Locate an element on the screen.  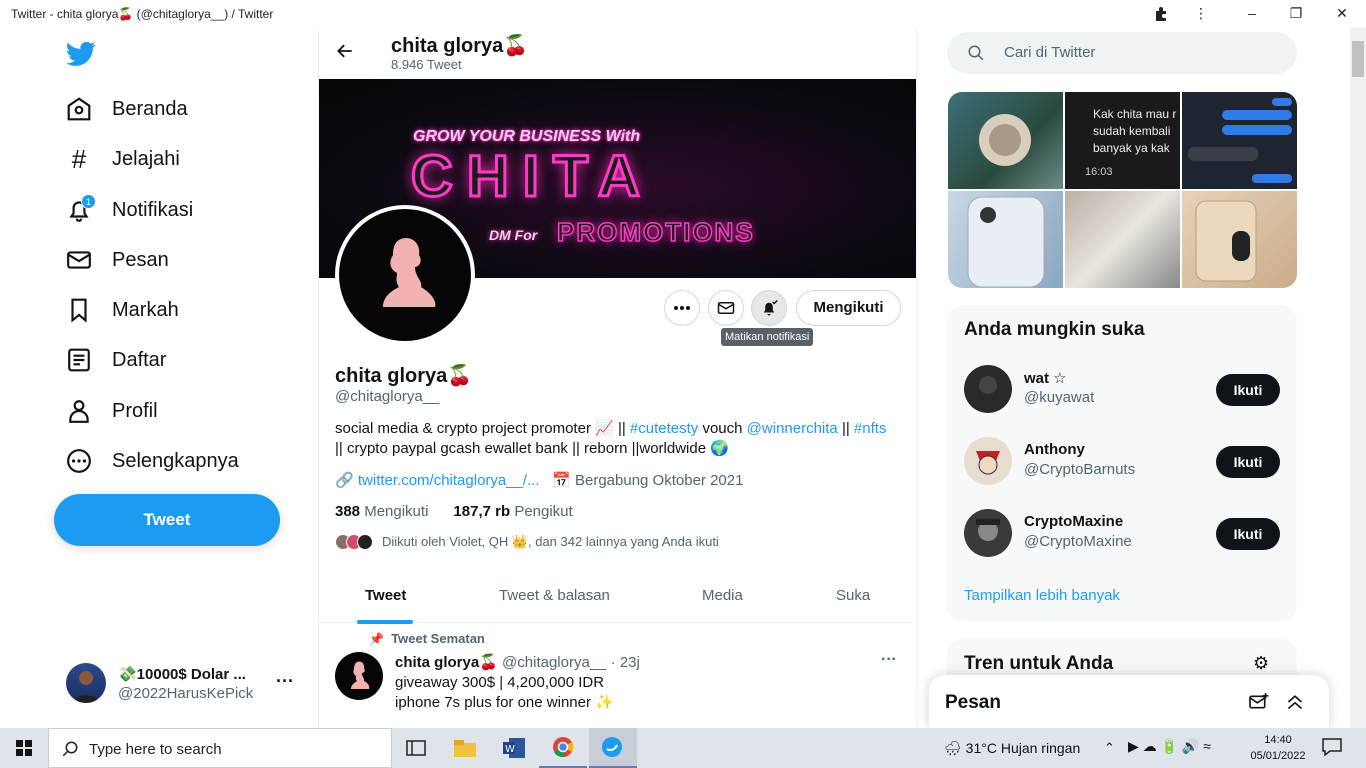
weather-widget: 🌧 31°C Hujan ringan is located at coordinates (1012, 748).